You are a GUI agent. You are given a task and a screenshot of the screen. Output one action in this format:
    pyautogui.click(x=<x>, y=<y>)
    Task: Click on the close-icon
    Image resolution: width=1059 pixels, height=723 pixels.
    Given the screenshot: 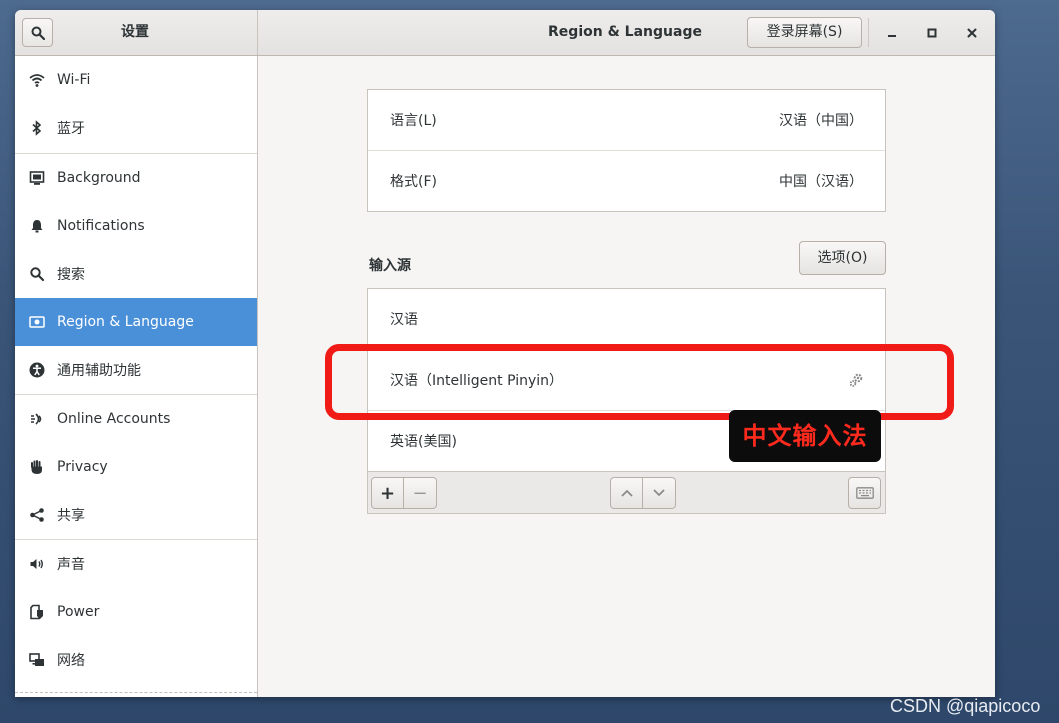 What is the action you would take?
    pyautogui.click(x=972, y=33)
    